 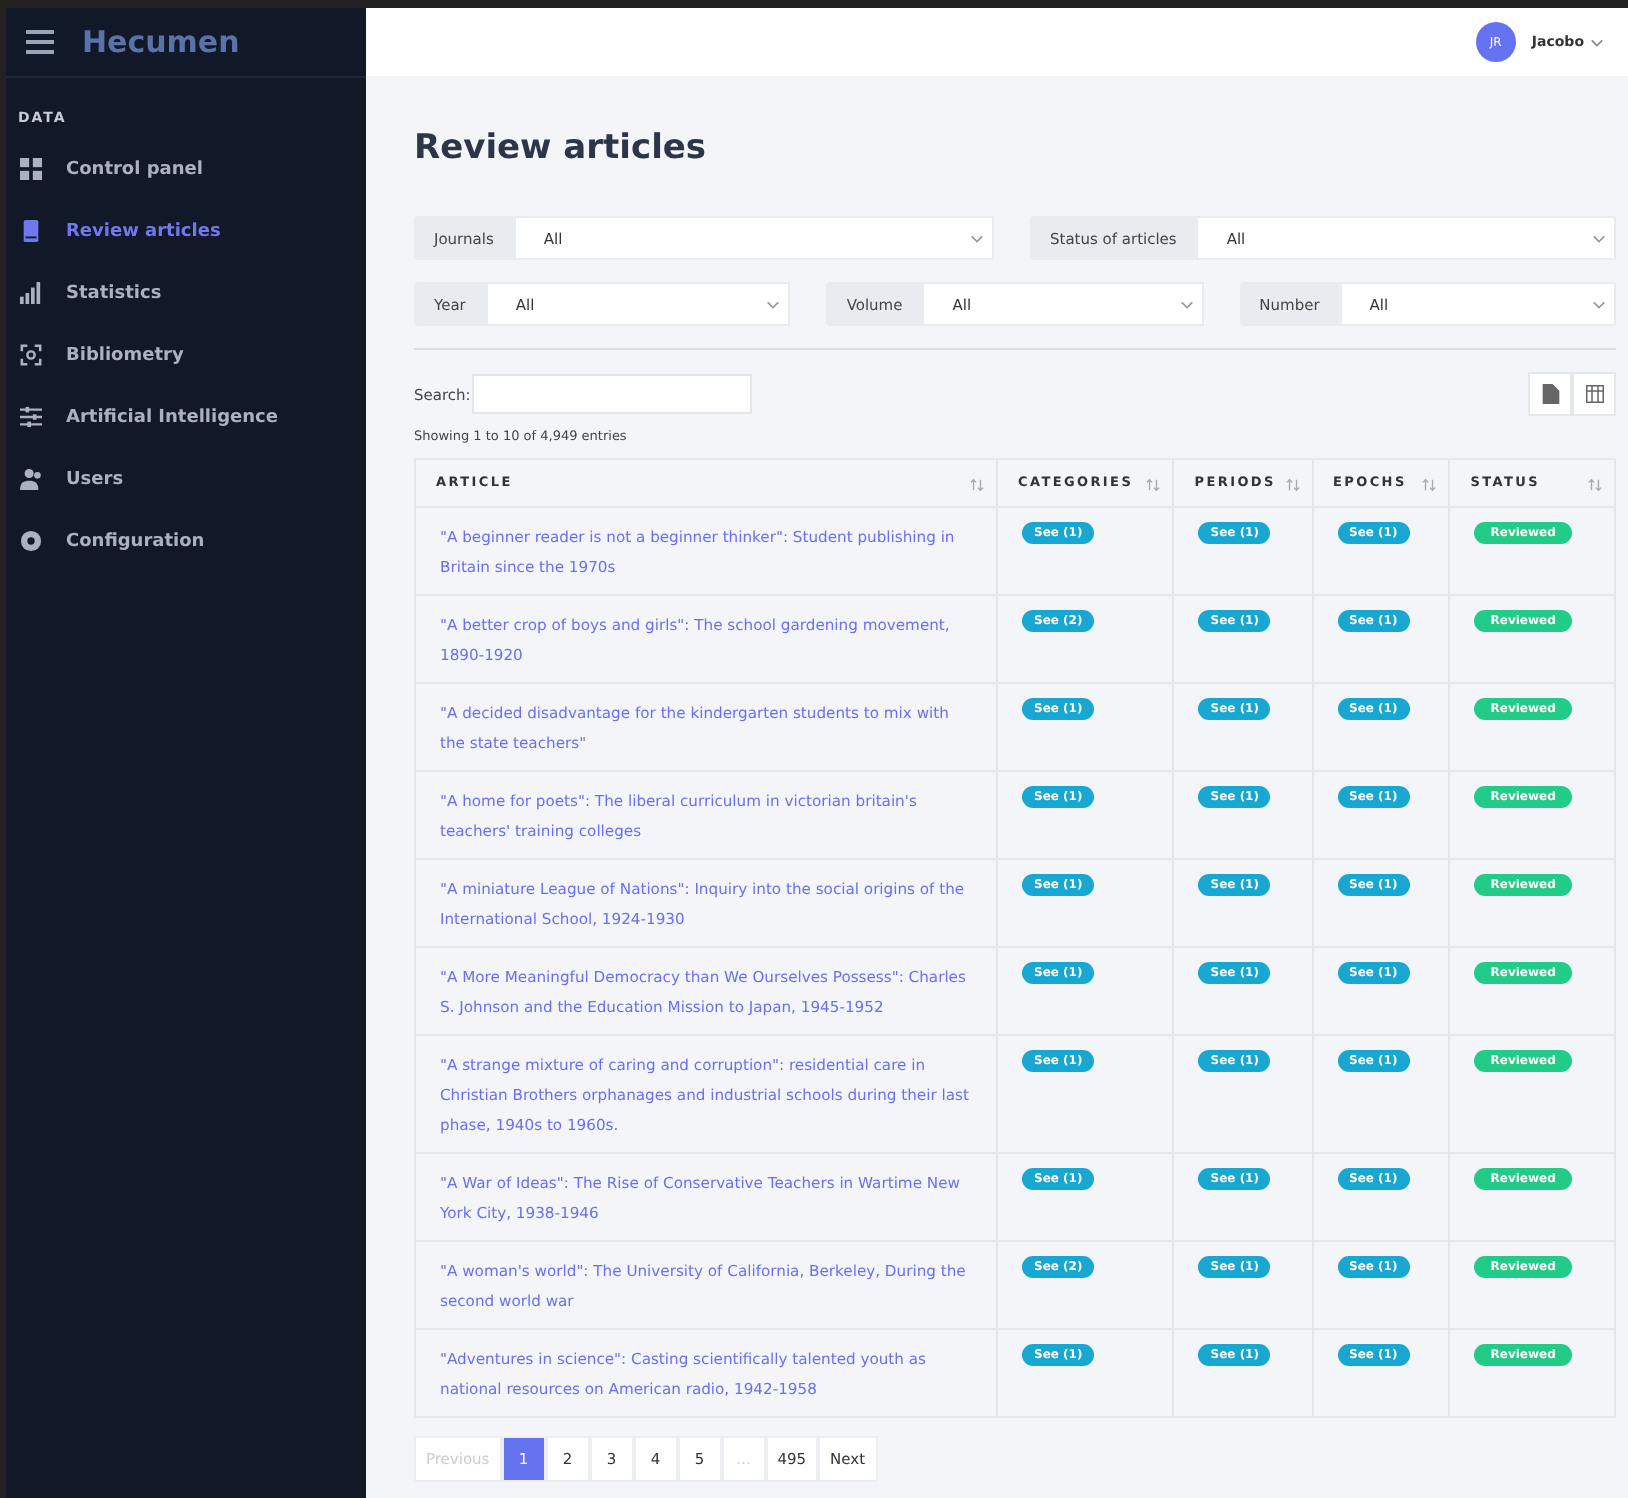 I want to click on book-icon, so click(x=31, y=231).